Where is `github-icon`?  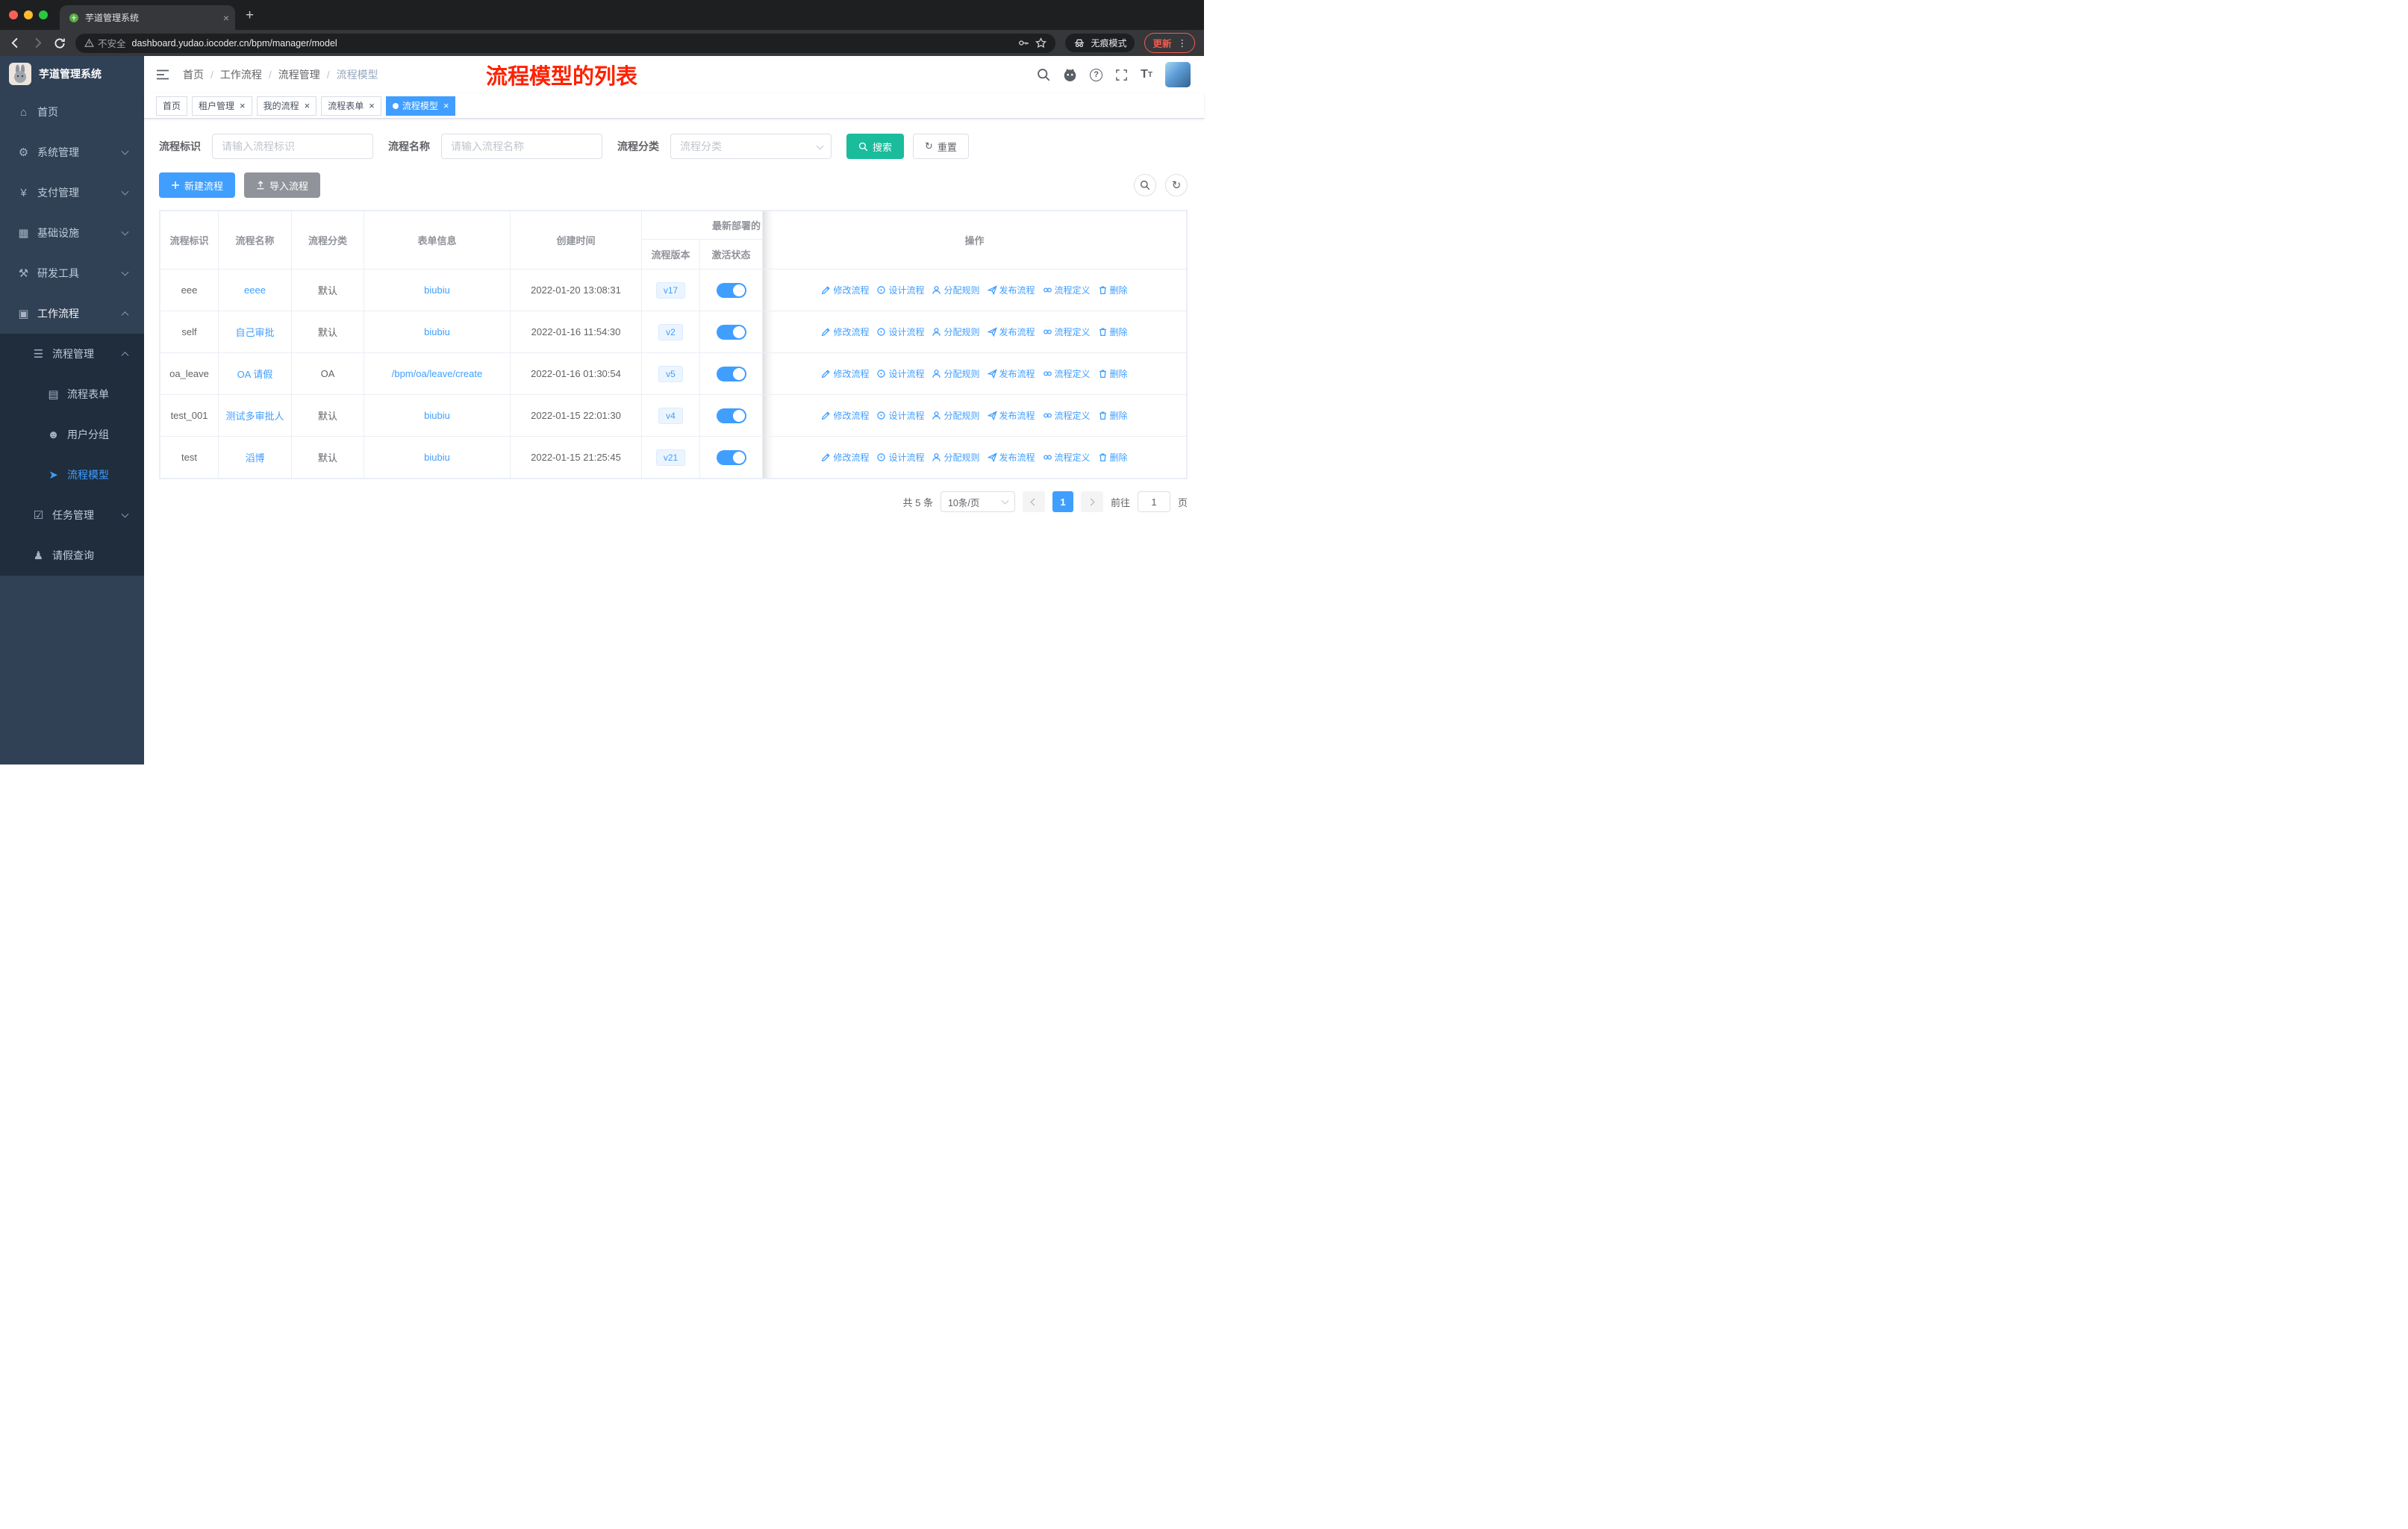
github-icon is located at coordinates (1070, 75).